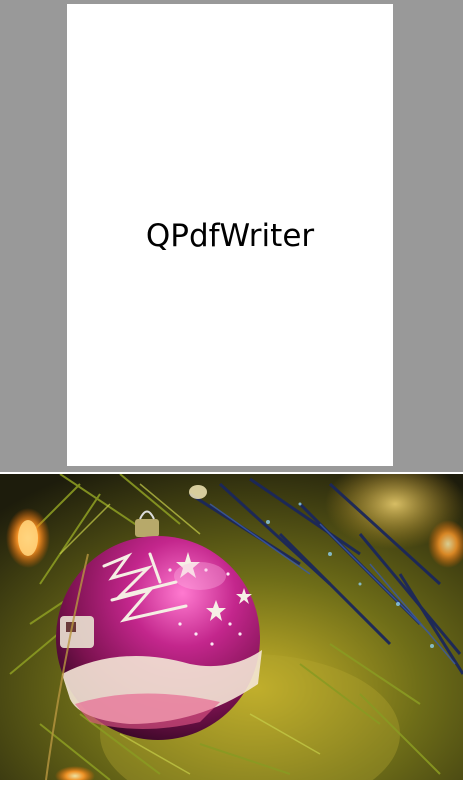  I want to click on page-text: QPdfWriter, so click(230, 236).